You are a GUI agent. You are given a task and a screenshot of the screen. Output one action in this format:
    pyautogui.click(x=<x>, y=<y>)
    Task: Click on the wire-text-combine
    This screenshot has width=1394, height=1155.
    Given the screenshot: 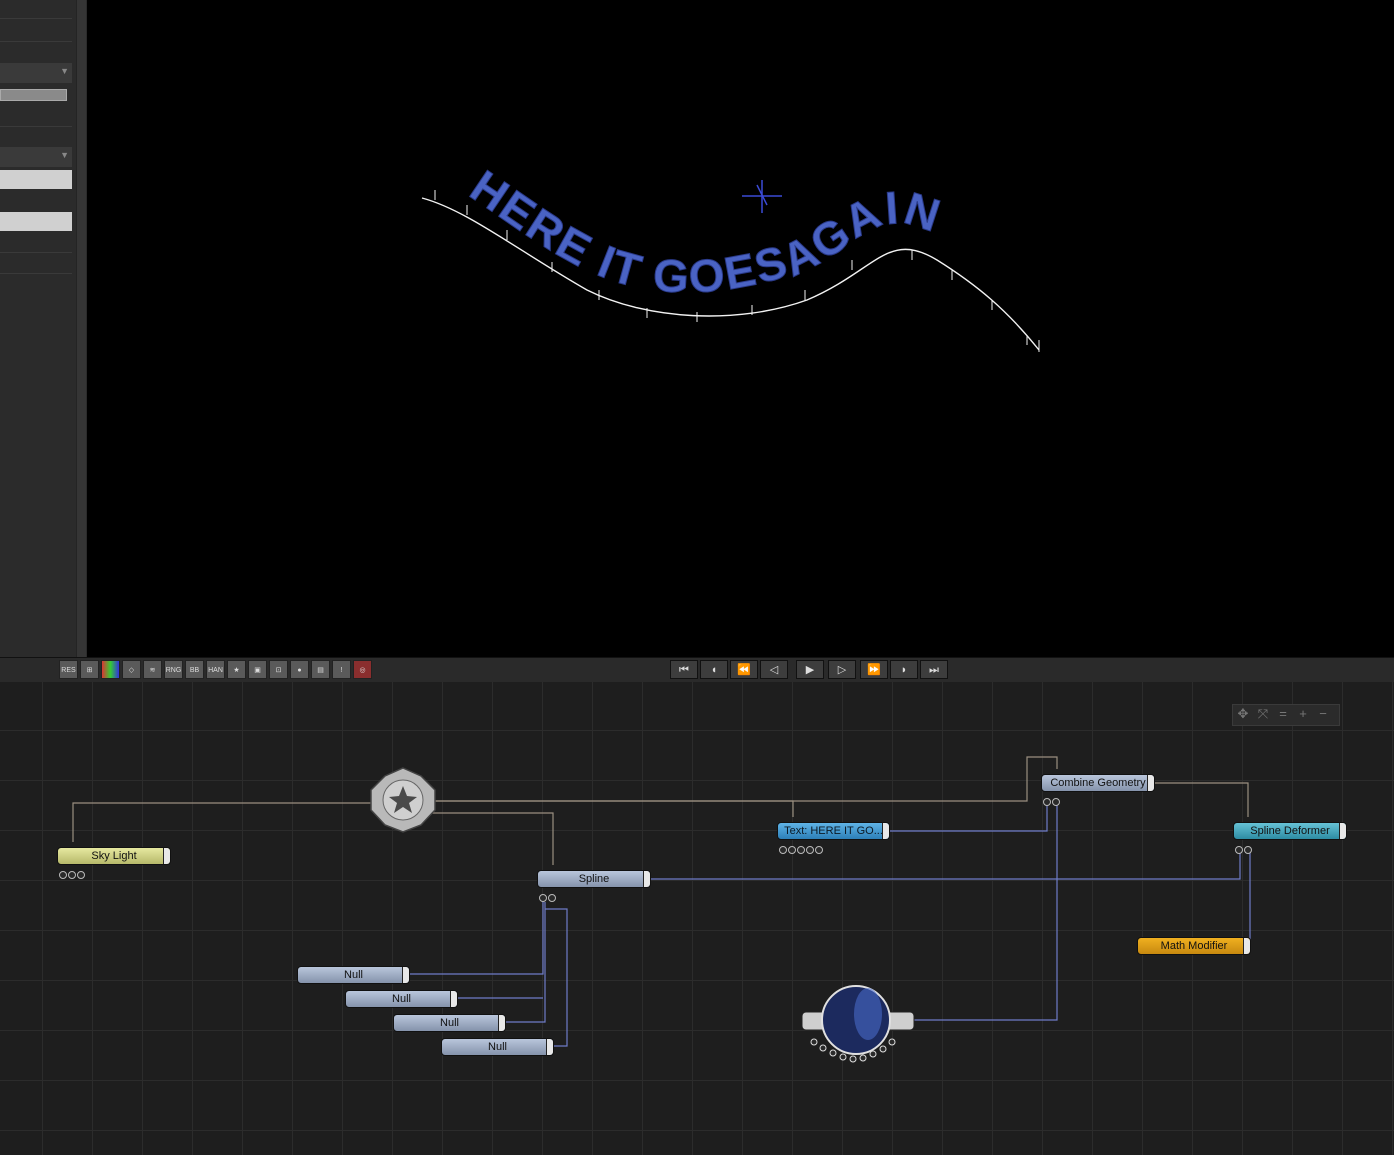 What is the action you would take?
    pyautogui.click(x=969, y=815)
    